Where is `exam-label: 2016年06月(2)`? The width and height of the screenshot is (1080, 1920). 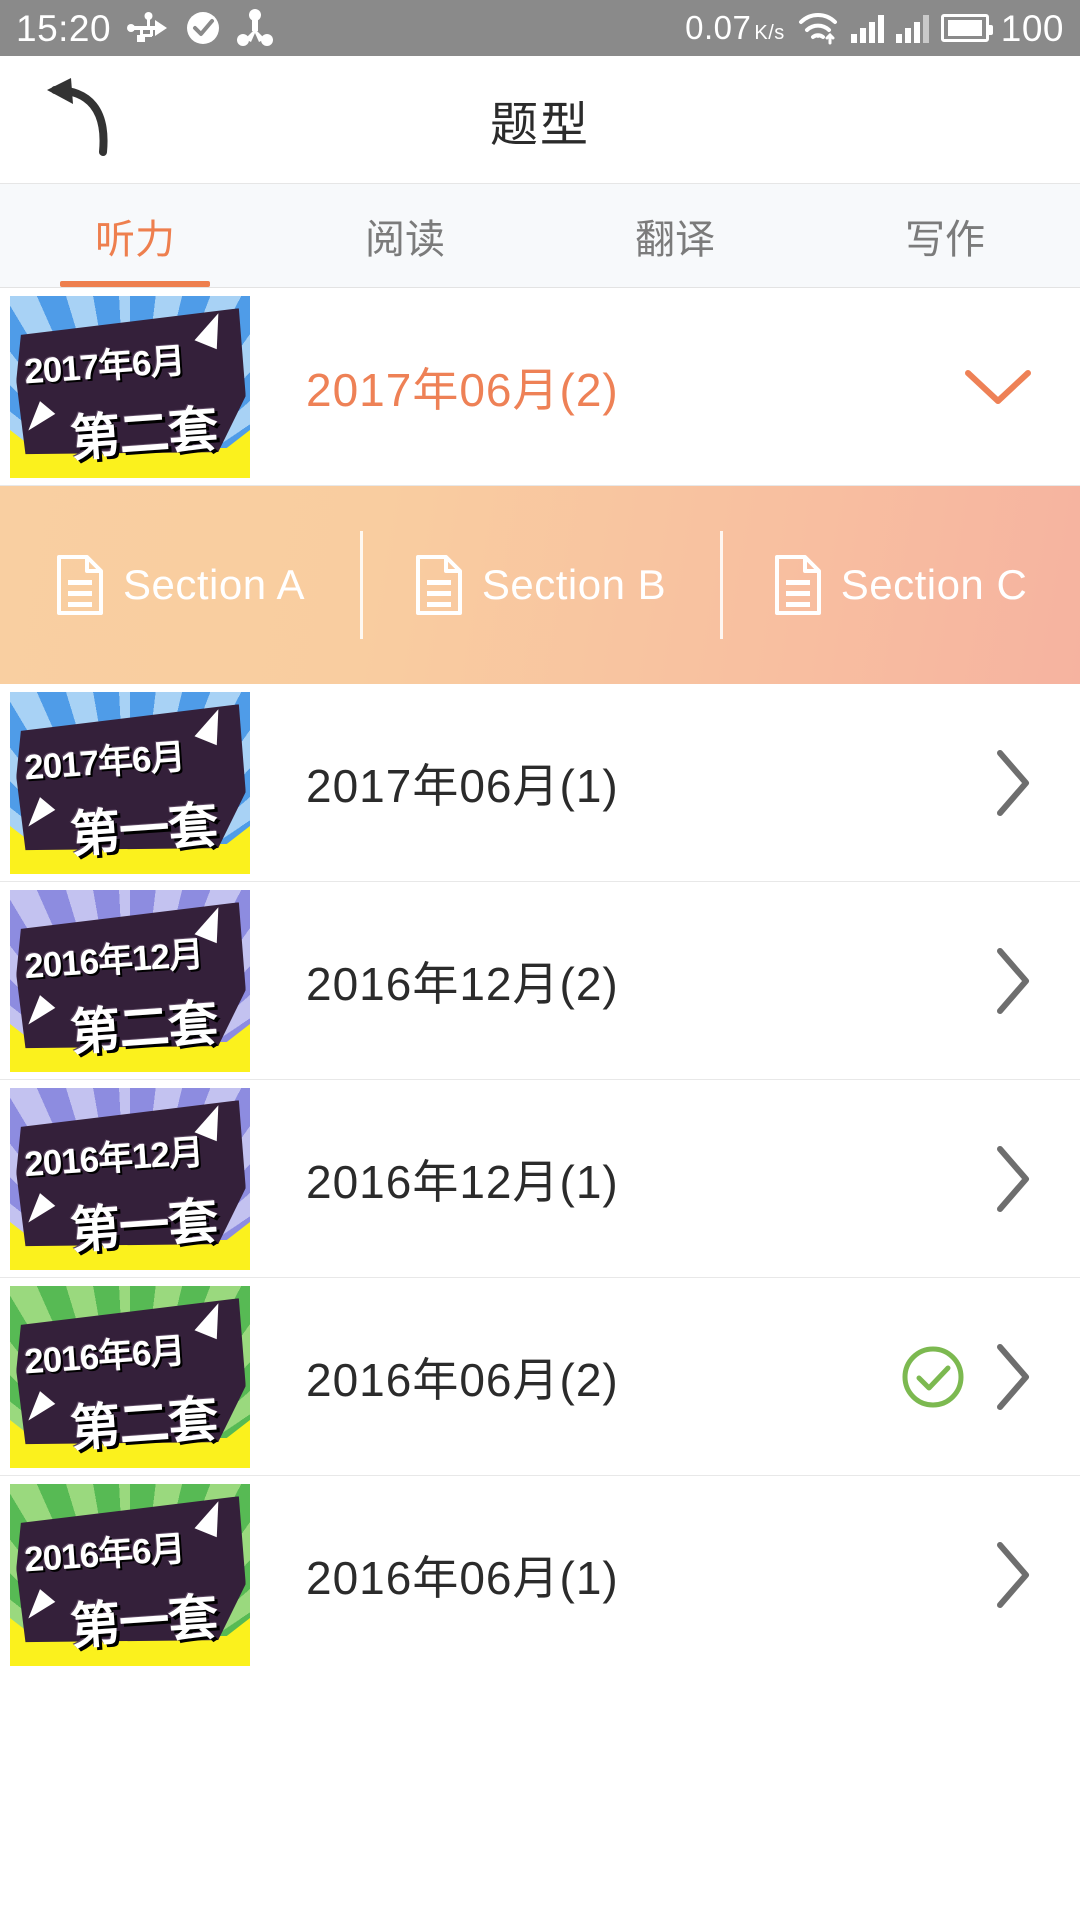
exam-label: 2016年06月(2) is located at coordinates (462, 1379).